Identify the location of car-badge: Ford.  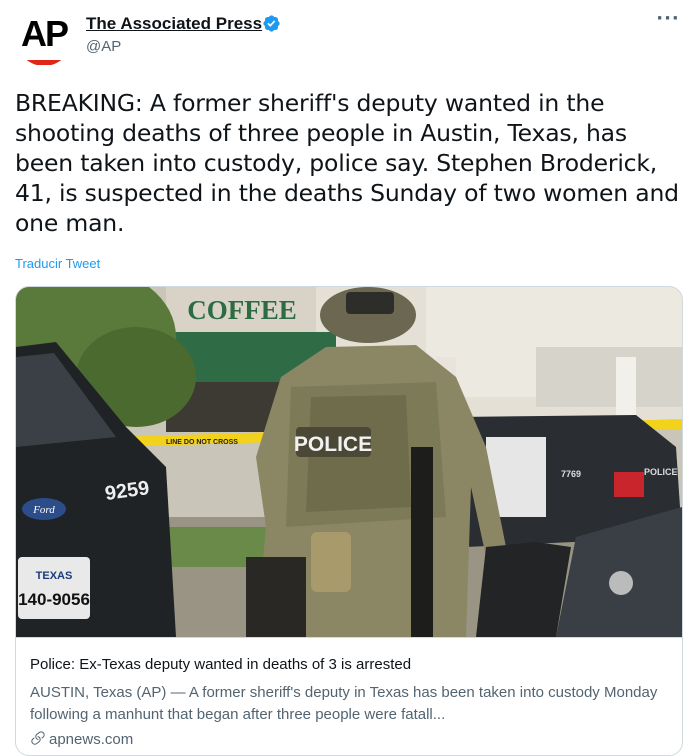
(43, 510).